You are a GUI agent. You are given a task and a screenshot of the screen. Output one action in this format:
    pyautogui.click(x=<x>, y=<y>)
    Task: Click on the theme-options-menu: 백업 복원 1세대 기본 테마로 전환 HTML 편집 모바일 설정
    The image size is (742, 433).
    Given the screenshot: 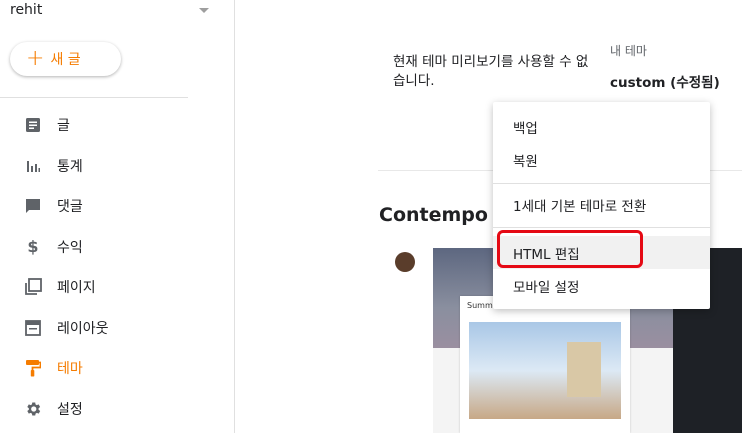 What is the action you would take?
    pyautogui.click(x=601, y=205)
    